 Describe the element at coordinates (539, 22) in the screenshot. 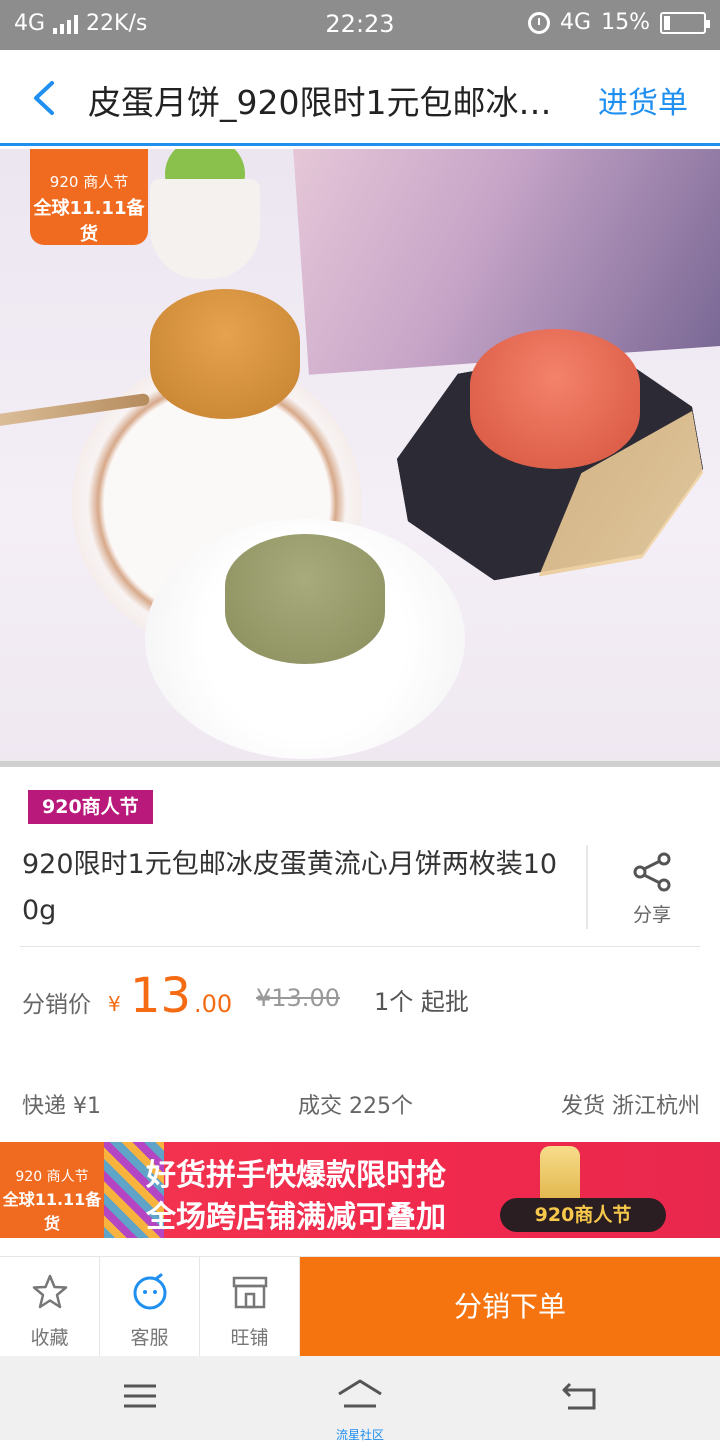

I see `alarm-icon` at that location.